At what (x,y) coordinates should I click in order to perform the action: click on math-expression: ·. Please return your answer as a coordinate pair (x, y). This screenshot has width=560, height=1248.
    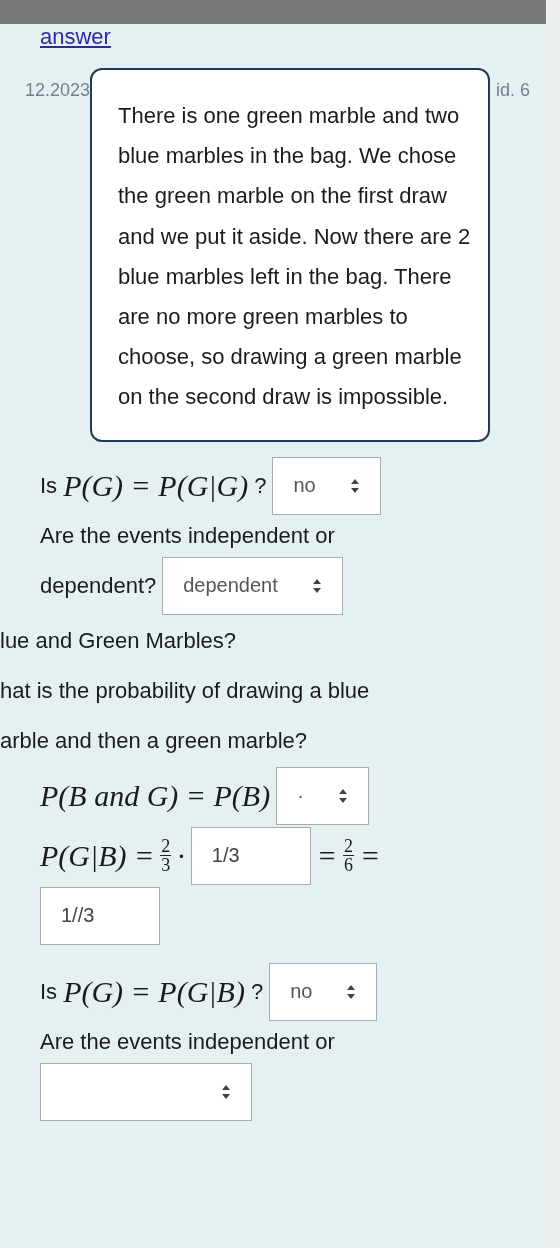
    Looking at the image, I should click on (181, 855).